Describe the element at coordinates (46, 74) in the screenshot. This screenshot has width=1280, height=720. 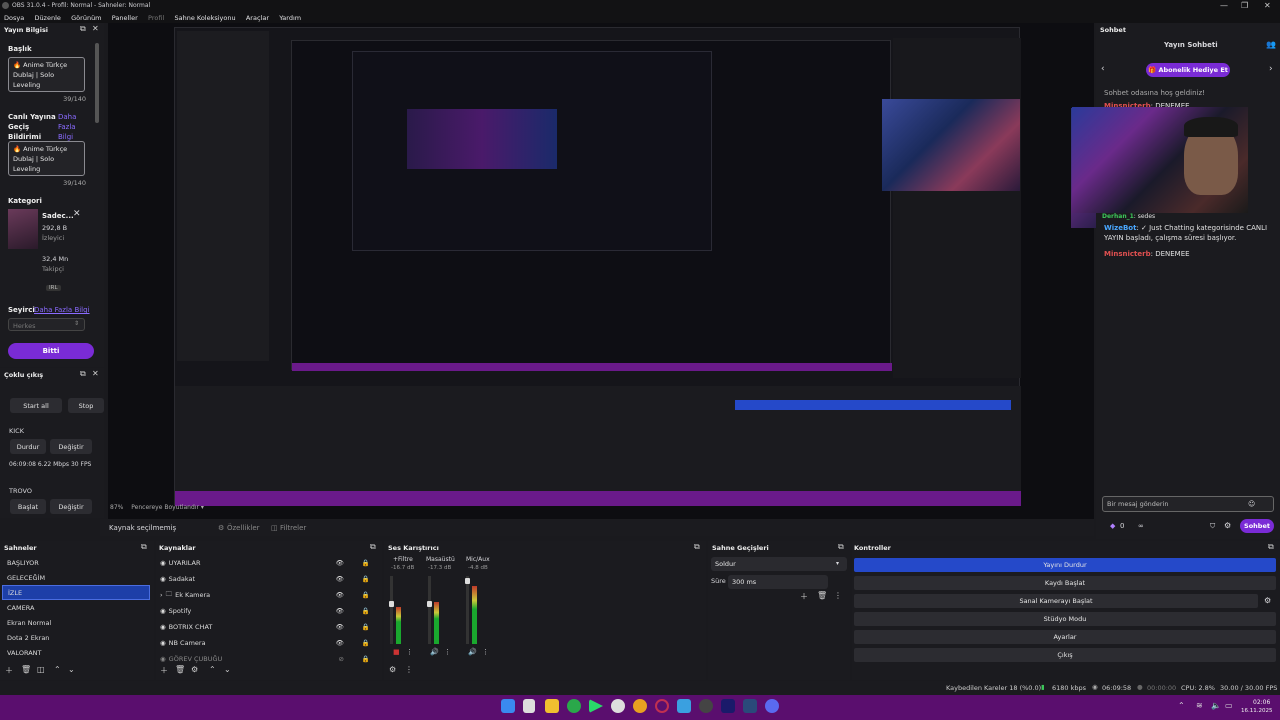
I see `title-input: 🔥 Anime Türkçe Dublaj | Solo Leveling` at that location.